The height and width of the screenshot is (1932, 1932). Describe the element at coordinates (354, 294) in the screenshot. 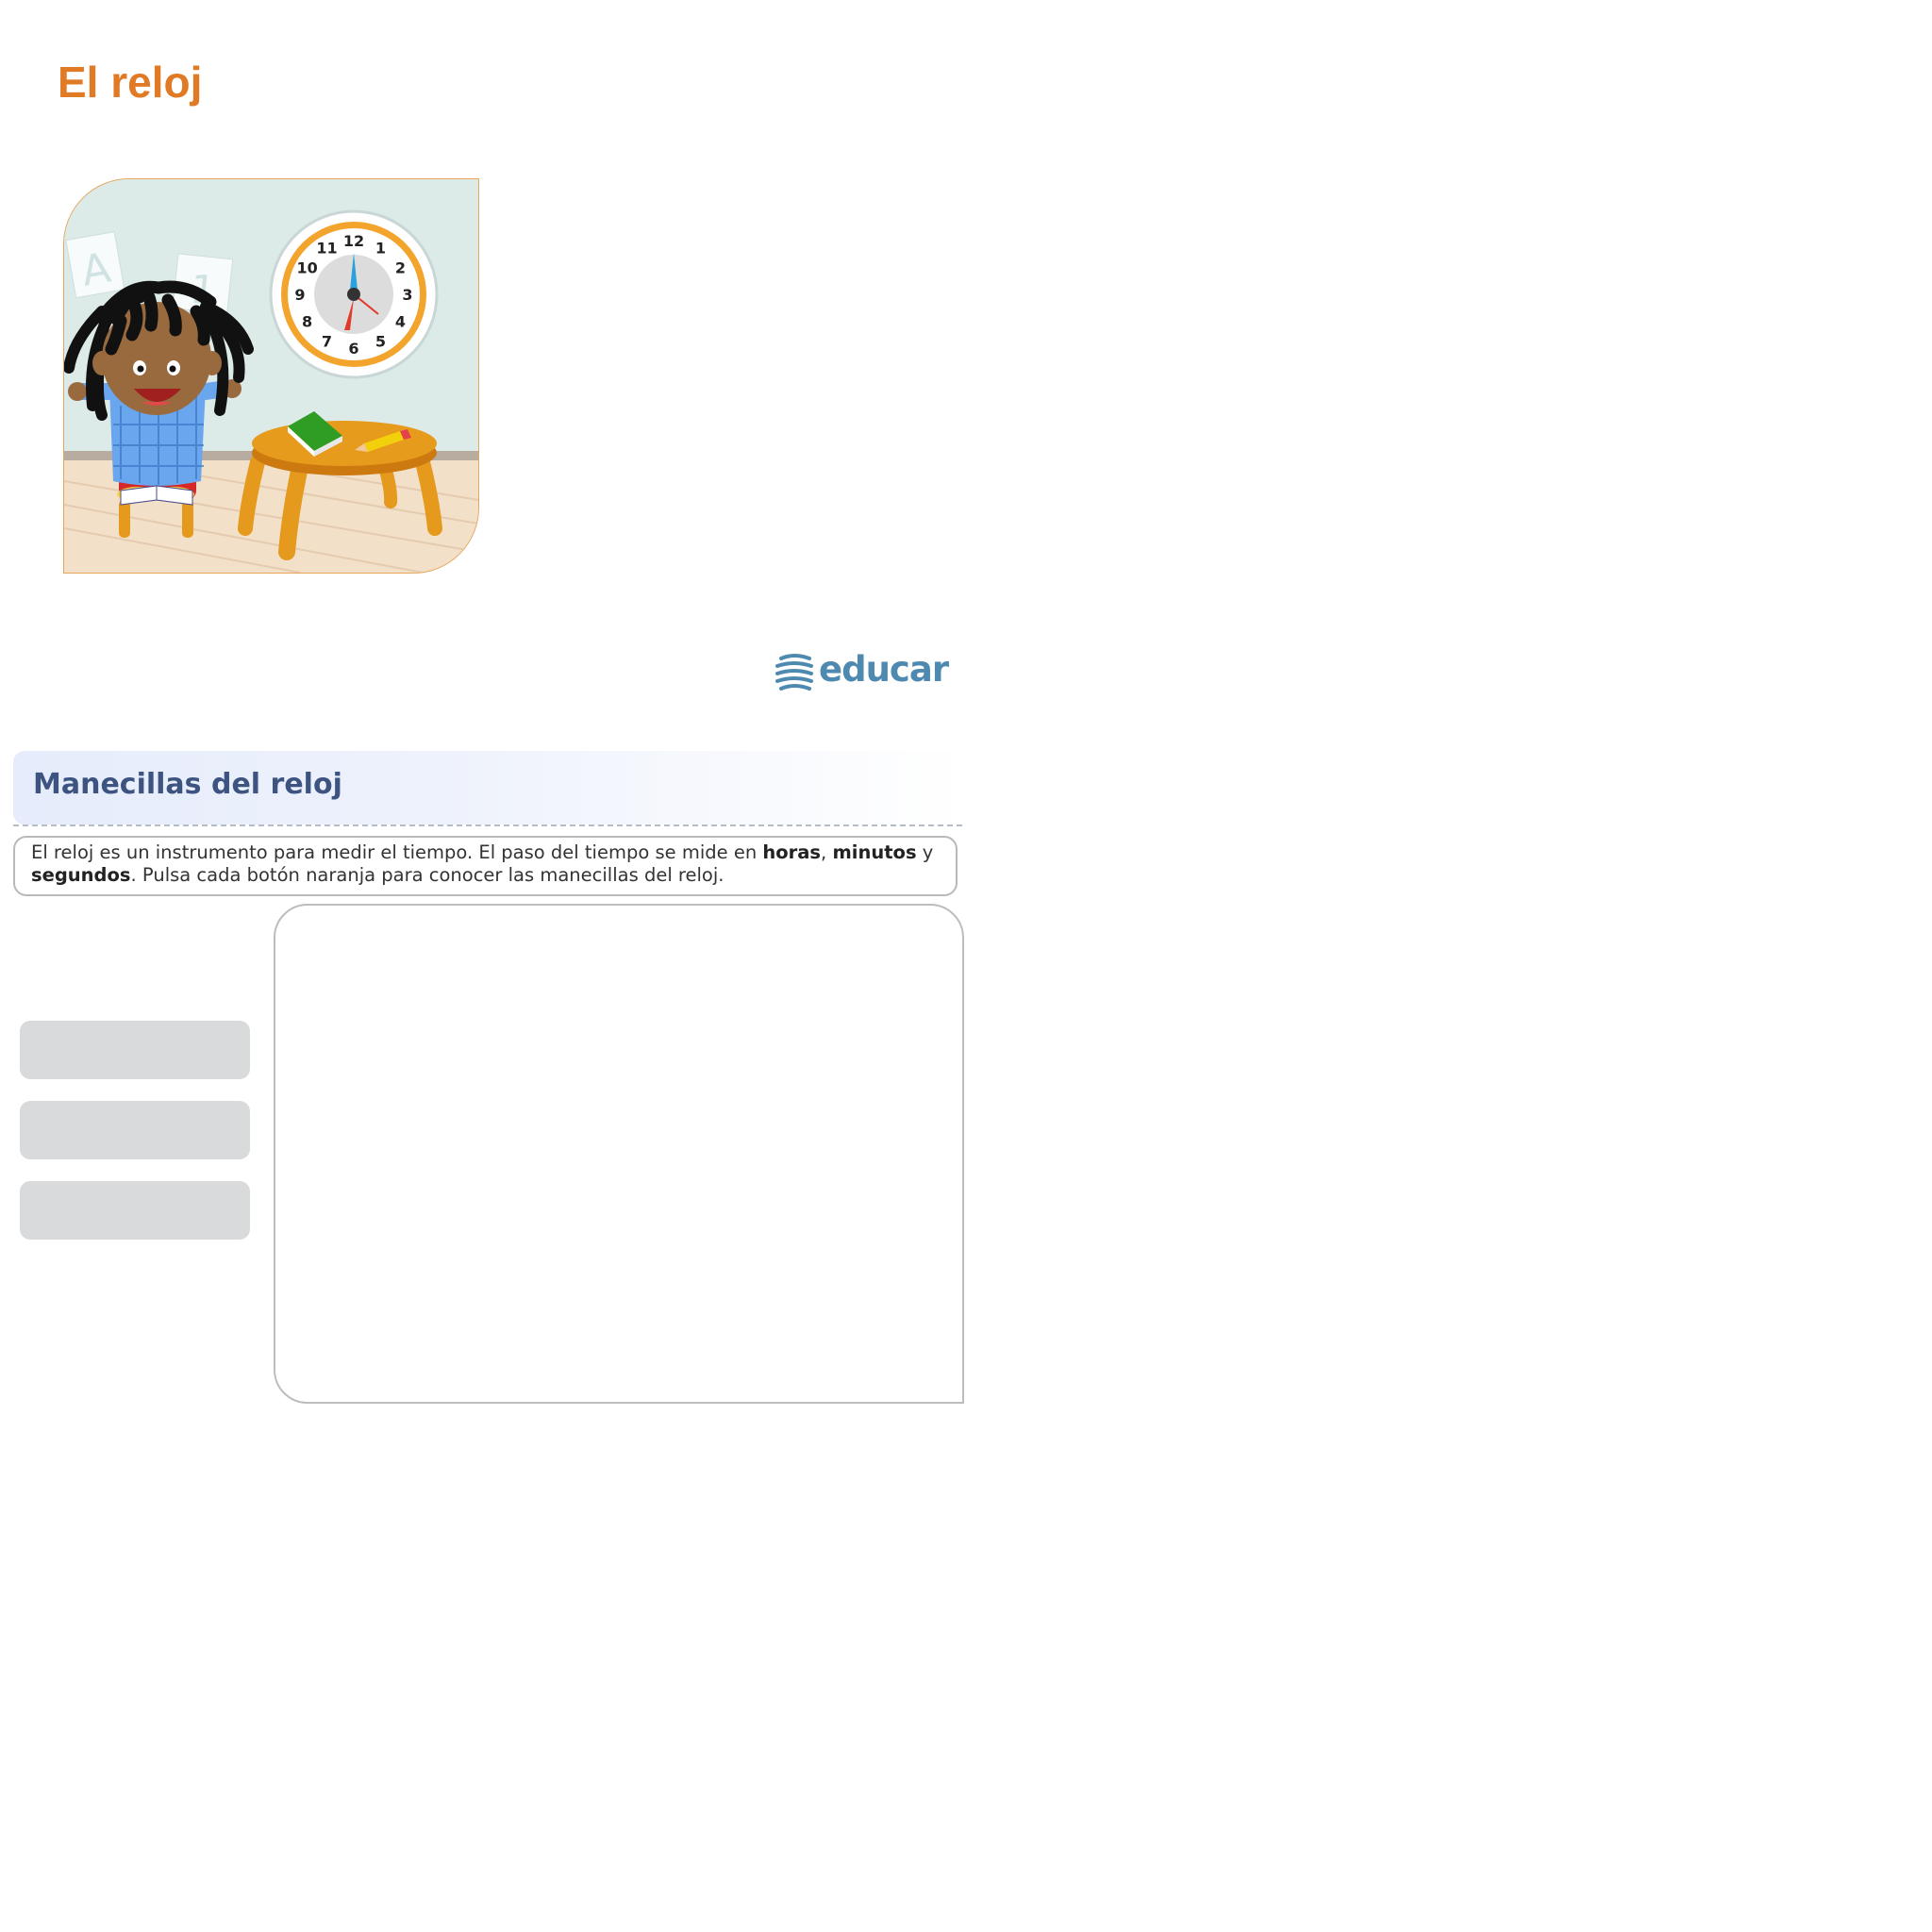

I see `wall-clock: 12 12 3 45678 9 1011` at that location.